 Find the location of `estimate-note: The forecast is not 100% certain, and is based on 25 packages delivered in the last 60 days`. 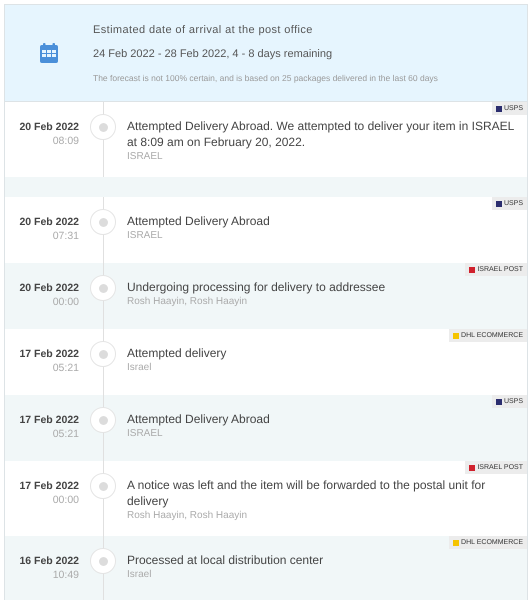

estimate-note: The forecast is not 100% certain, and is based on 25 packages delivered in the last 60 days is located at coordinates (265, 78).